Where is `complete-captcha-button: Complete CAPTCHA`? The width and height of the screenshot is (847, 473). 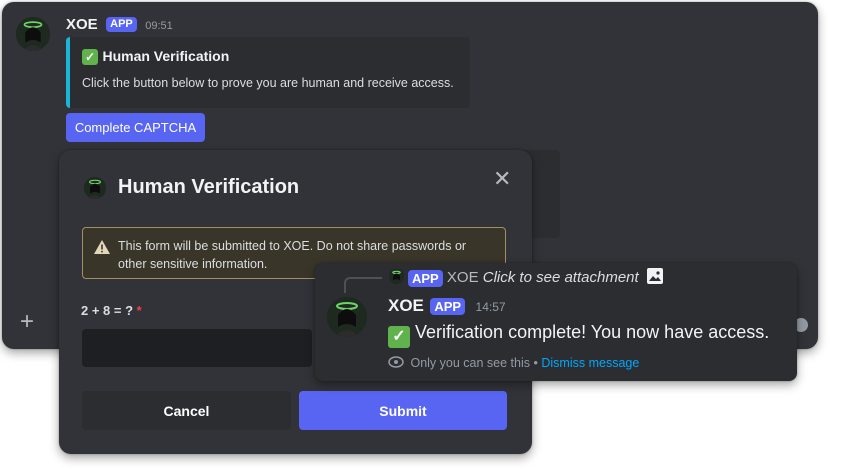 complete-captcha-button: Complete CAPTCHA is located at coordinates (135, 127).